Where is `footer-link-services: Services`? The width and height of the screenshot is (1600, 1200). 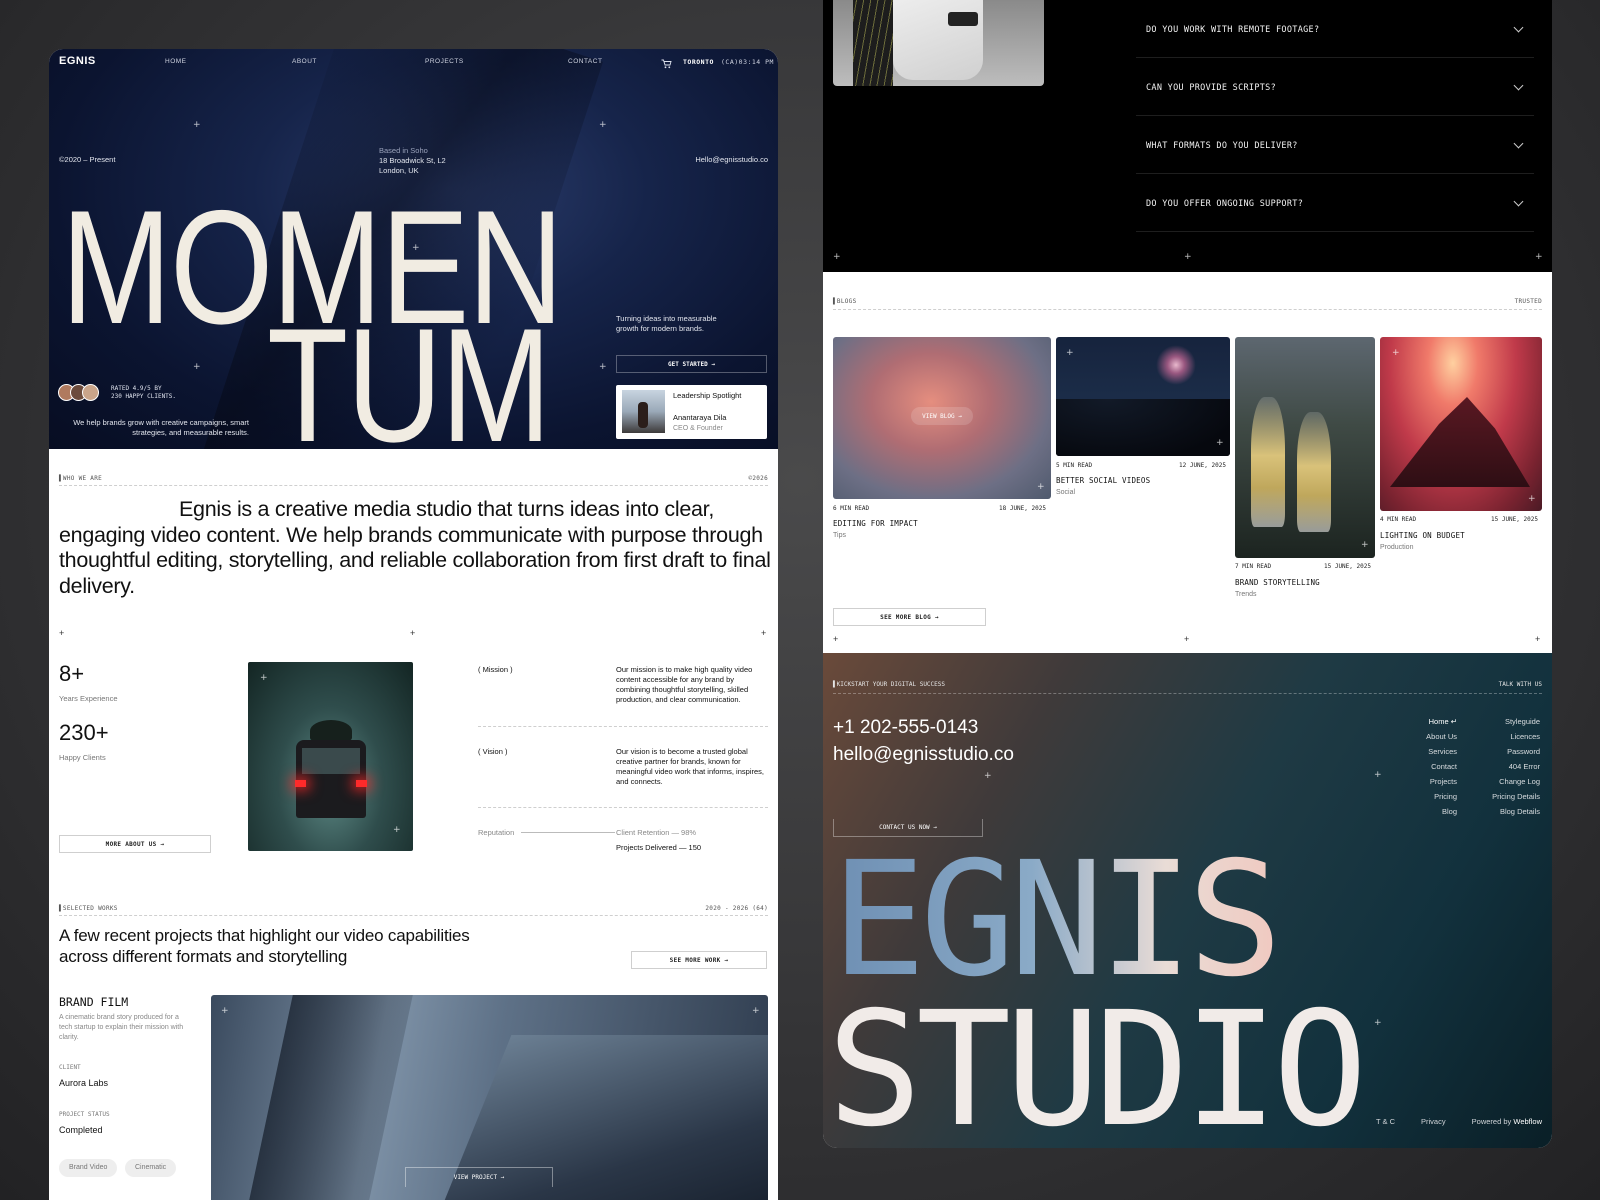 footer-link-services: Services is located at coordinates (1442, 751).